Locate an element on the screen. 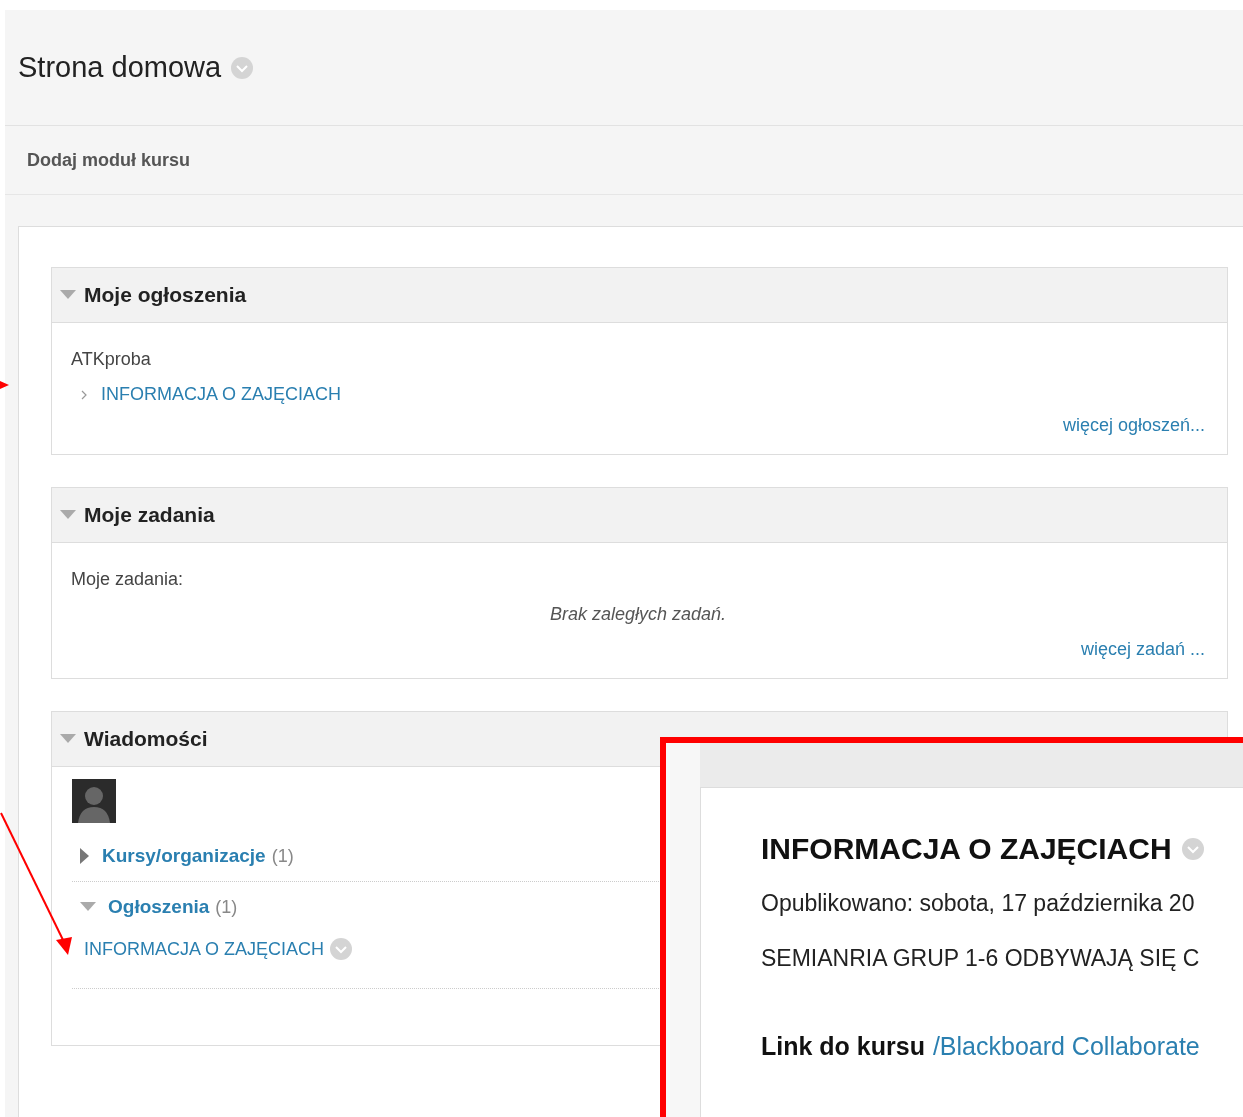 Image resolution: width=1243 pixels, height=1117 pixels. page-title: Strona domowa is located at coordinates (120, 67).